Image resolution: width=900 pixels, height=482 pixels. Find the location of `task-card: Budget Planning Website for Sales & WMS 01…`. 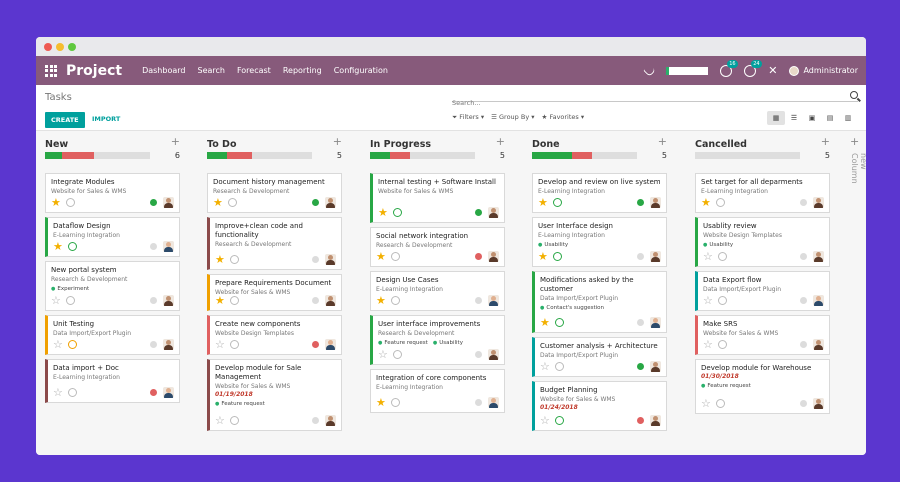

task-card: Budget Planning Website for Sales & WMS 01… is located at coordinates (599, 406).